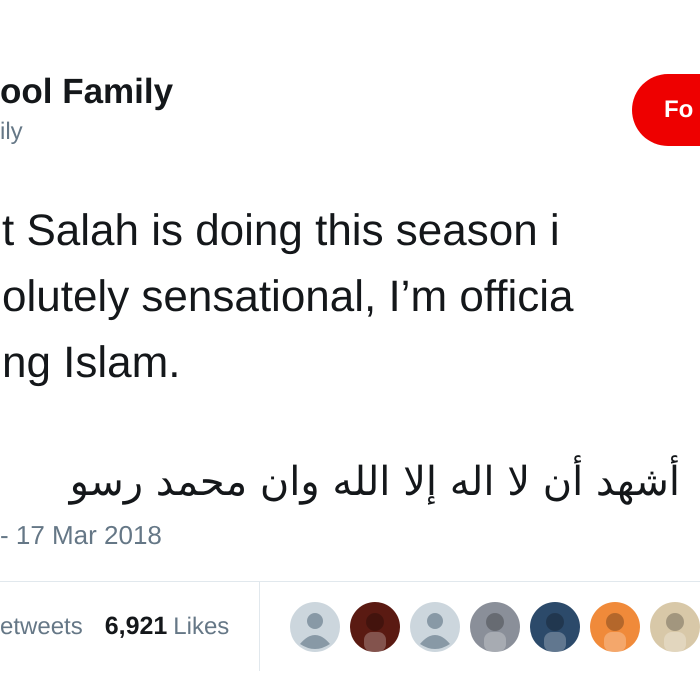 This screenshot has height=700, width=700. I want to click on tweet-date: - 17 Mar 2018, so click(81, 535).